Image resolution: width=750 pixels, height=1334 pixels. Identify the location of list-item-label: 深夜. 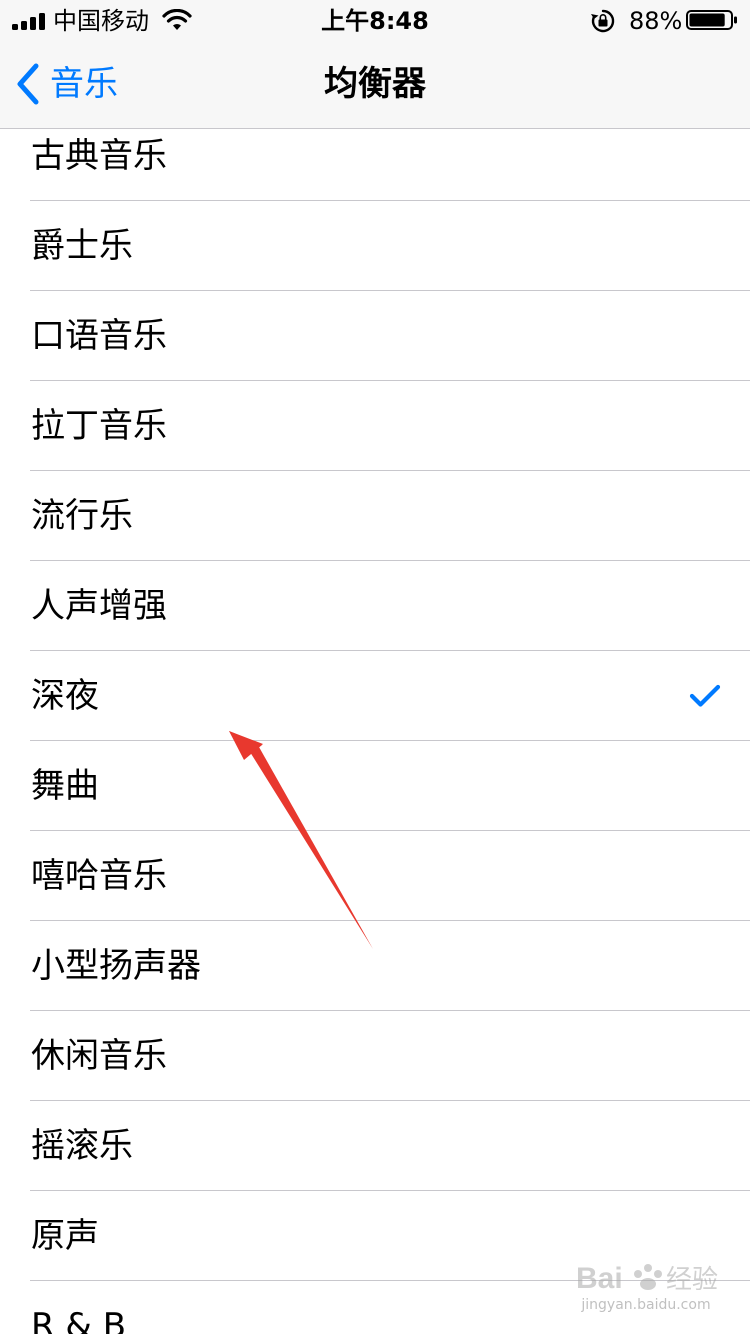
(65, 696).